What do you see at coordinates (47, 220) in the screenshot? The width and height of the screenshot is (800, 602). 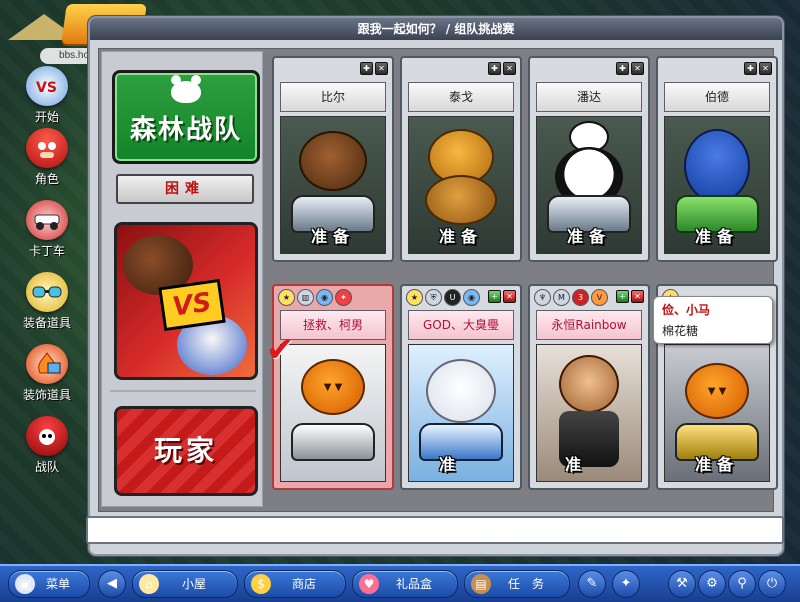 I see `kart-icon` at bounding box center [47, 220].